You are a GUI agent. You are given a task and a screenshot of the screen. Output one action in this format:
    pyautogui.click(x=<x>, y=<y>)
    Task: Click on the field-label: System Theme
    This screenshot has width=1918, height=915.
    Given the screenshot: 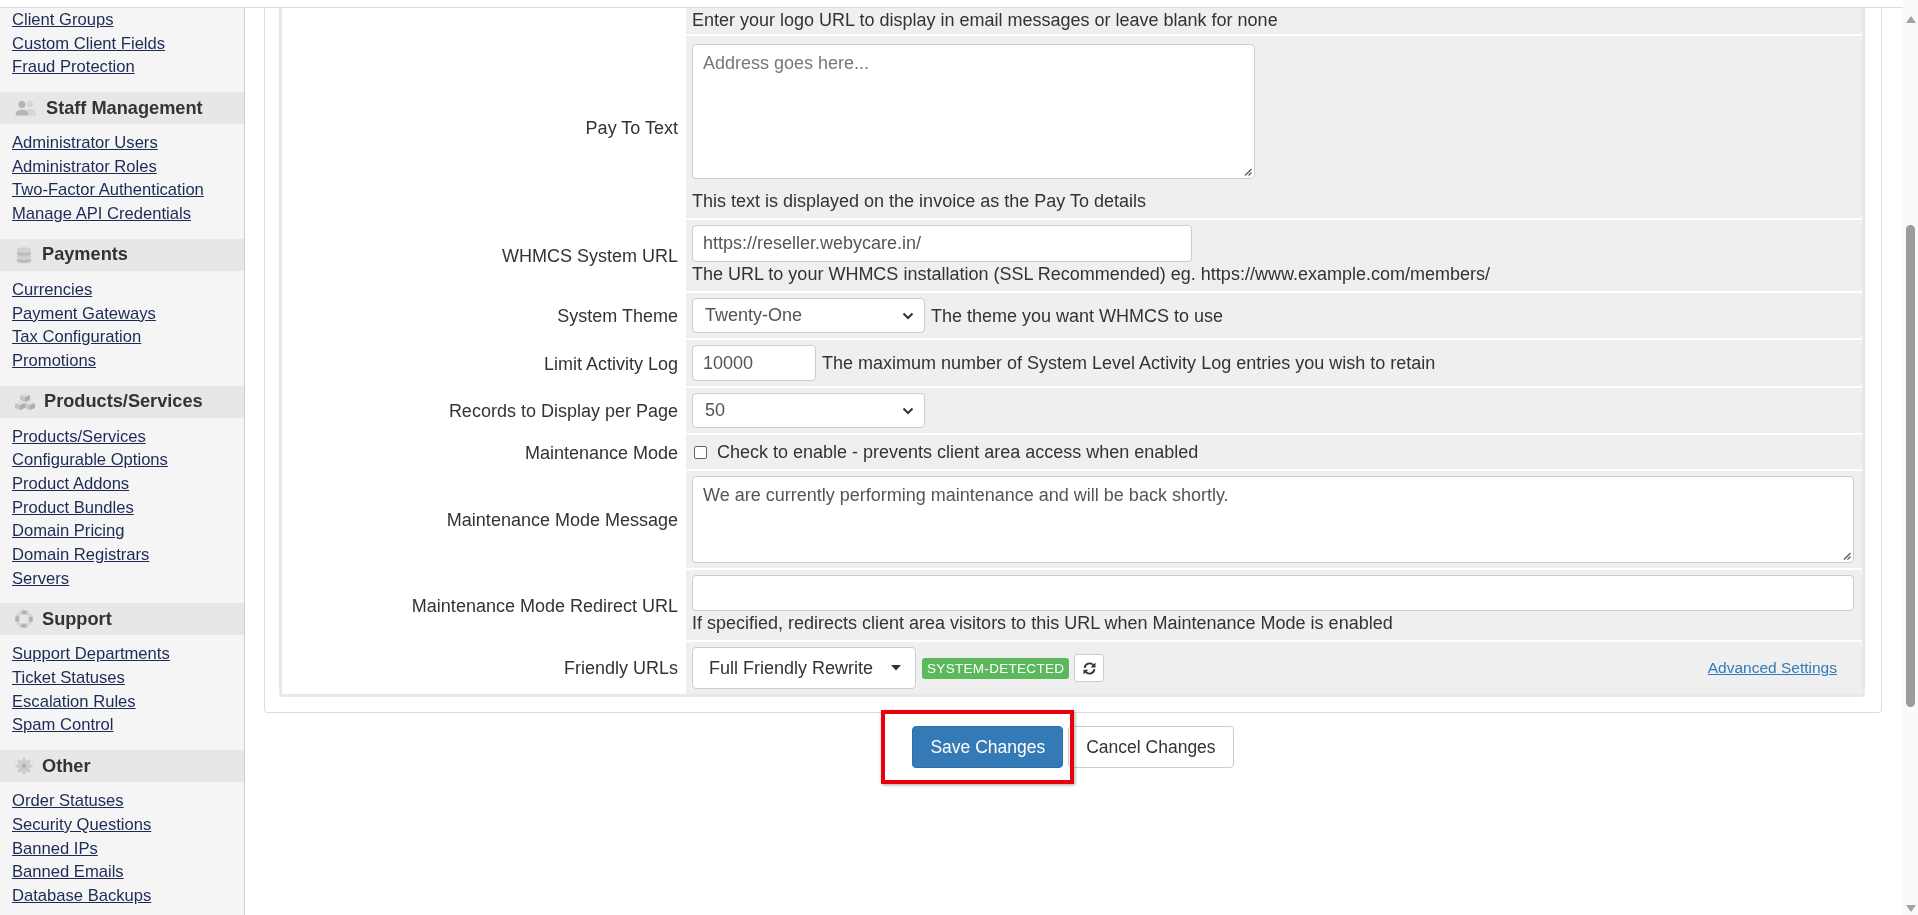 What is the action you would take?
    pyautogui.click(x=617, y=316)
    